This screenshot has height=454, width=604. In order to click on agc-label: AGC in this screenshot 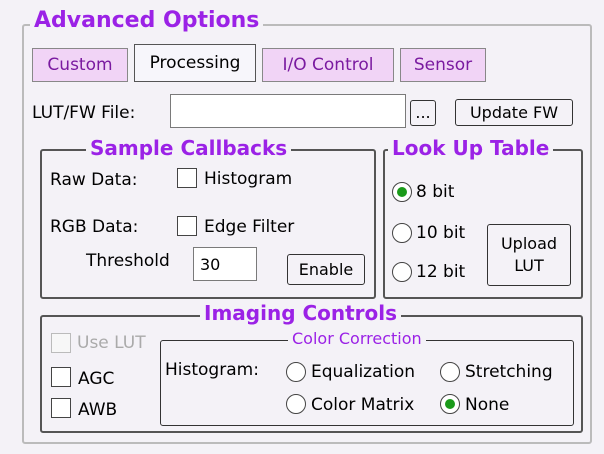, I will do `click(96, 379)`.